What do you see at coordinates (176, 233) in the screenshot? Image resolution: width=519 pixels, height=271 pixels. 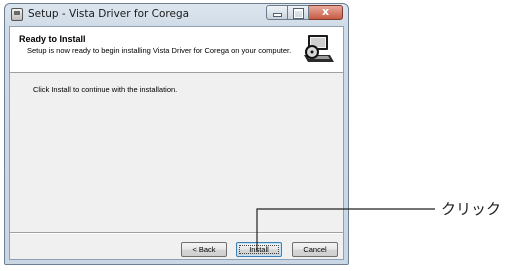 I see `button-separator` at bounding box center [176, 233].